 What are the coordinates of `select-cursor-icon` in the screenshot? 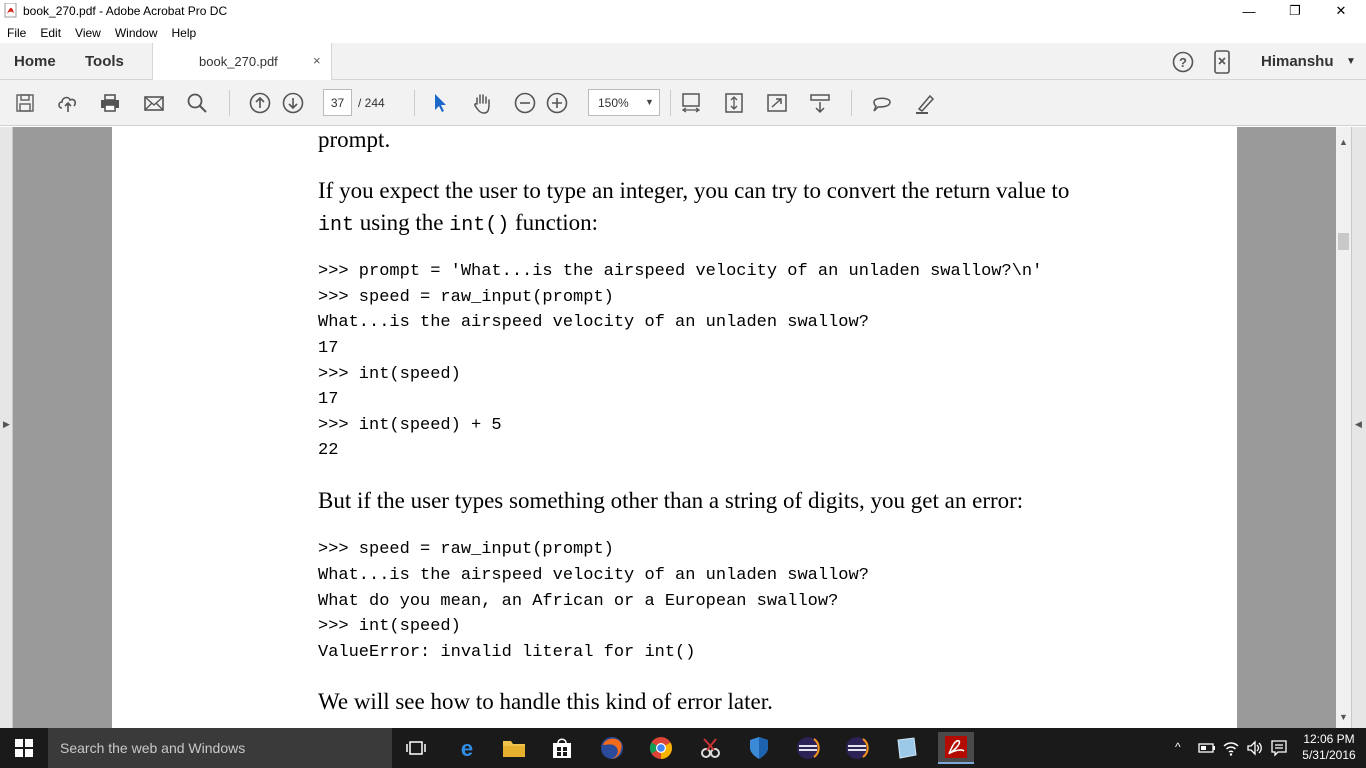 It's located at (440, 103).